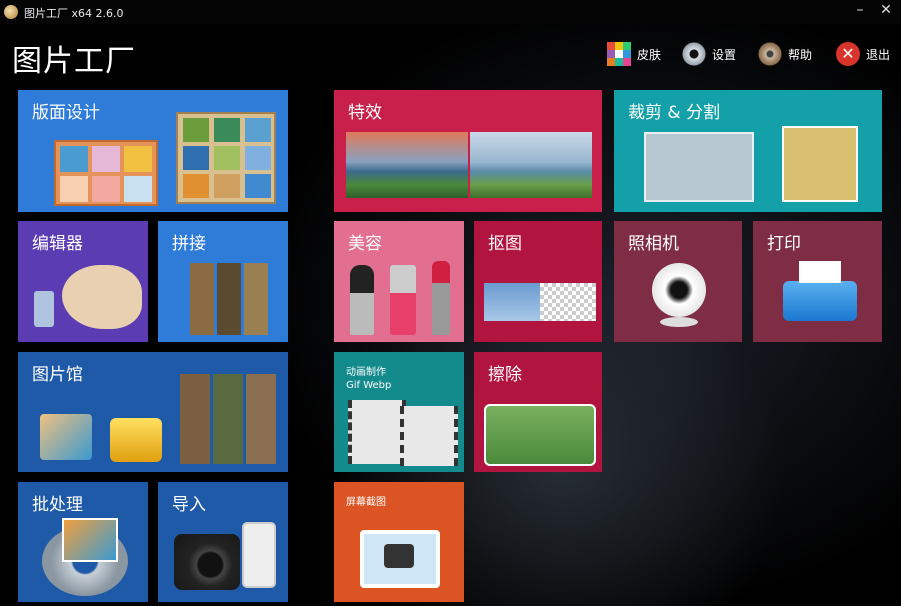  I want to click on dslr-camera-icon, so click(207, 562).